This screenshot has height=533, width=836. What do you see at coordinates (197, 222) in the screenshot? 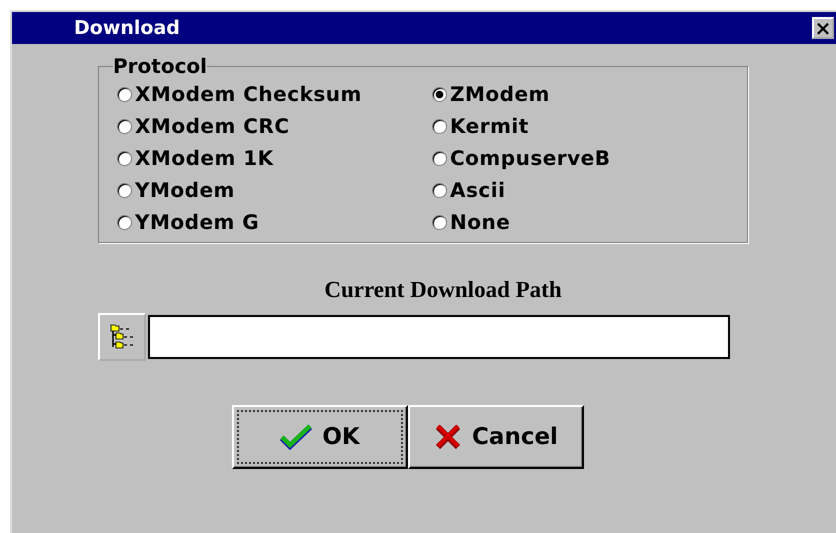
I see `option-label: YModem G` at bounding box center [197, 222].